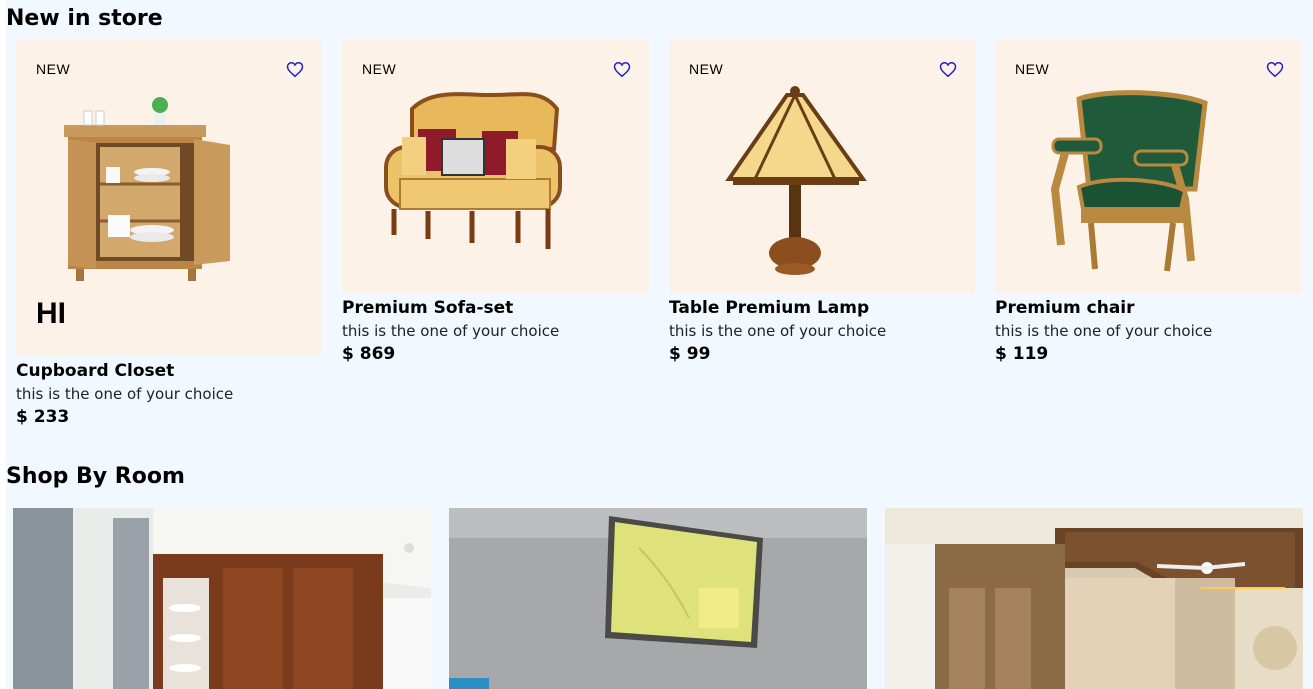 Image resolution: width=1313 pixels, height=689 pixels. Describe the element at coordinates (3, 344) in the screenshot. I see `left-edge` at that location.